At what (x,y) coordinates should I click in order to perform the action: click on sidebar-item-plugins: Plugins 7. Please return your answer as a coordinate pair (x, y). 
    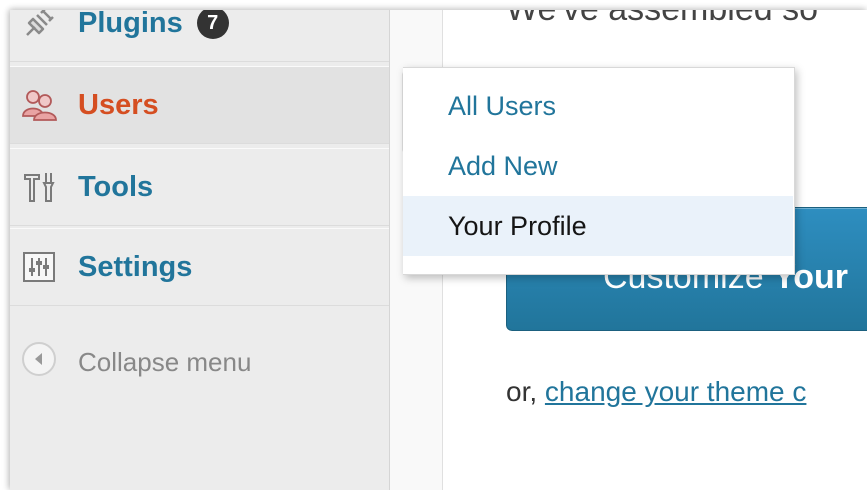
    Looking at the image, I should click on (199, 36).